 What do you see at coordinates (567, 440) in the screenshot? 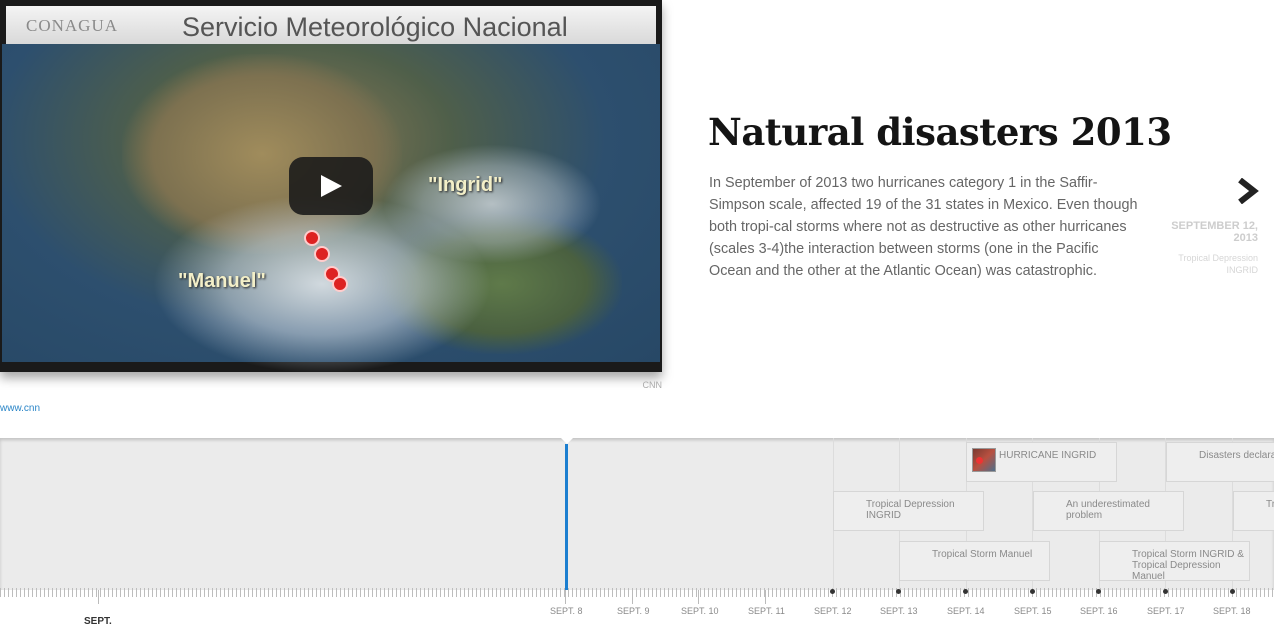
I see `timeline-pointer` at bounding box center [567, 440].